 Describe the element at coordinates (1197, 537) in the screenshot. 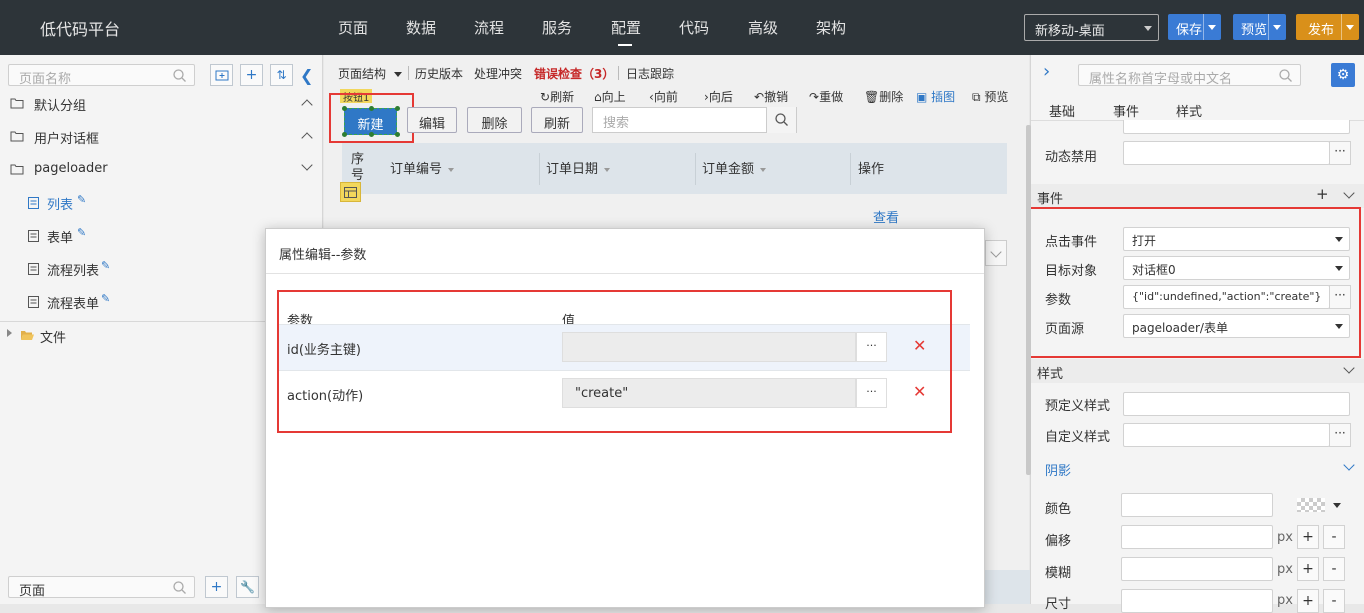

I see `shadow-offset-input` at that location.